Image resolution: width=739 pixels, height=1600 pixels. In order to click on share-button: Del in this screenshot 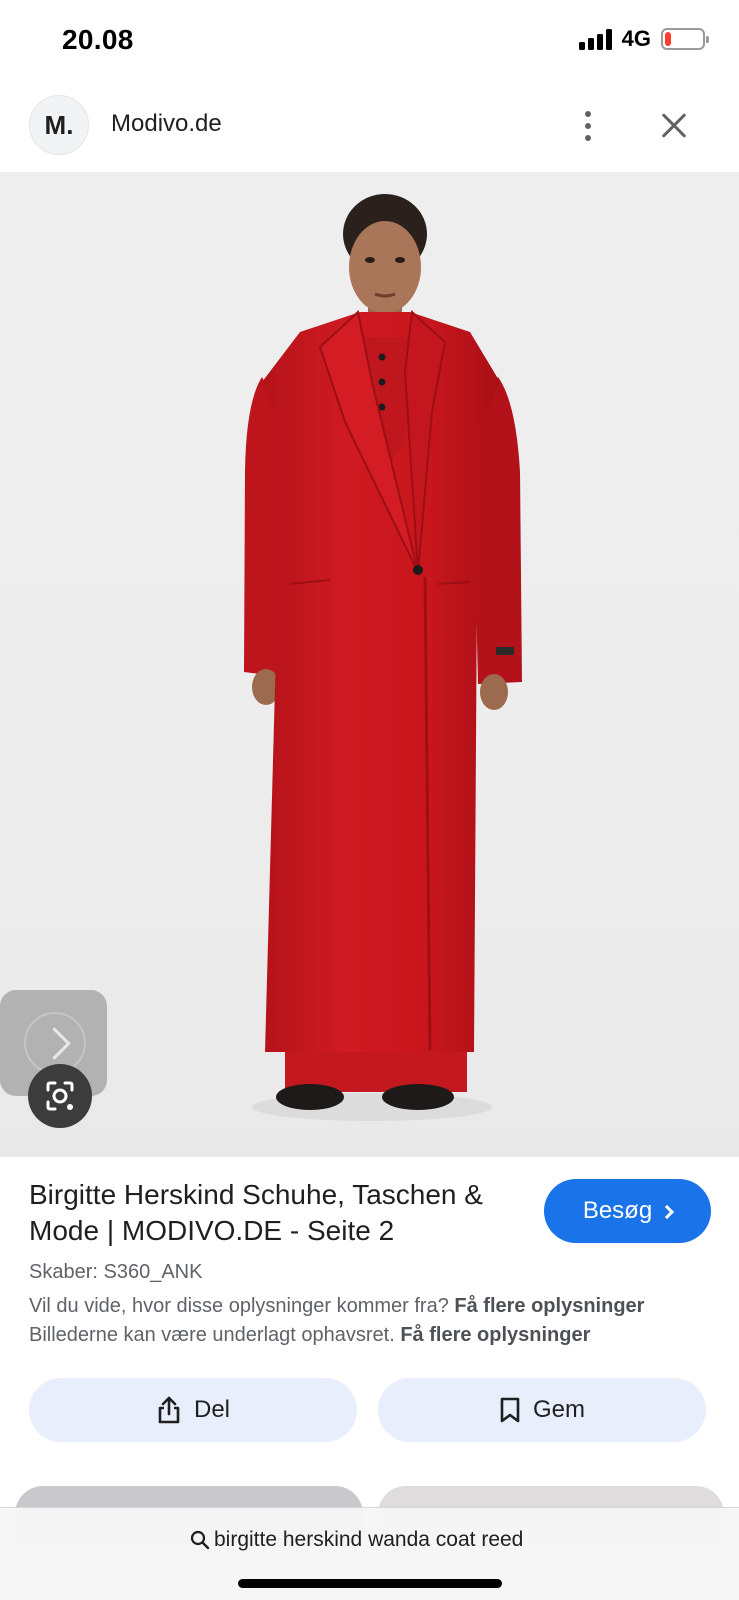, I will do `click(193, 1410)`.